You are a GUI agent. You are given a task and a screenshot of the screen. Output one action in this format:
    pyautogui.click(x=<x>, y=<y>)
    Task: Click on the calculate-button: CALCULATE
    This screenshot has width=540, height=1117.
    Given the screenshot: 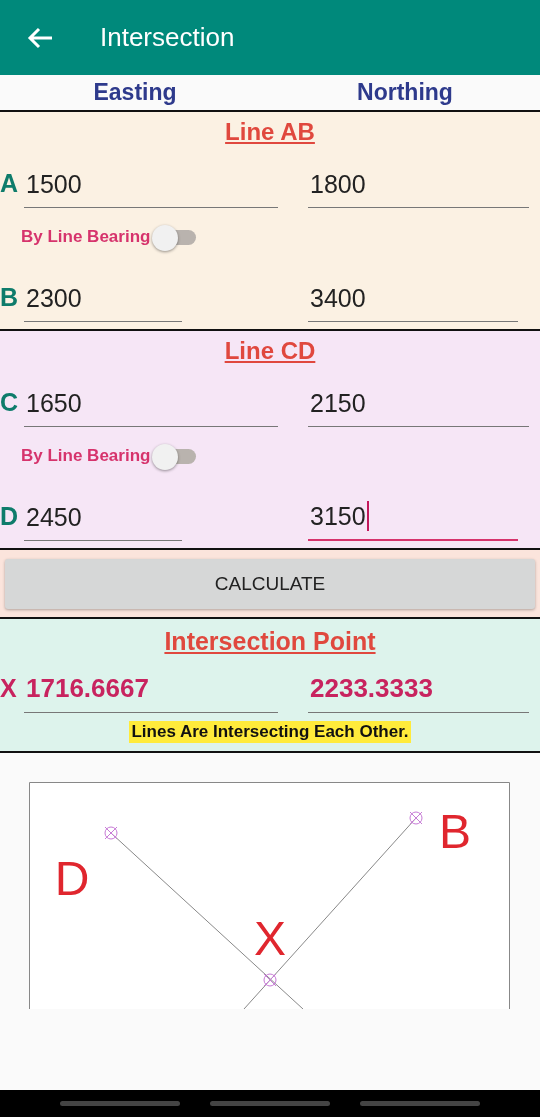 What is the action you would take?
    pyautogui.click(x=270, y=584)
    